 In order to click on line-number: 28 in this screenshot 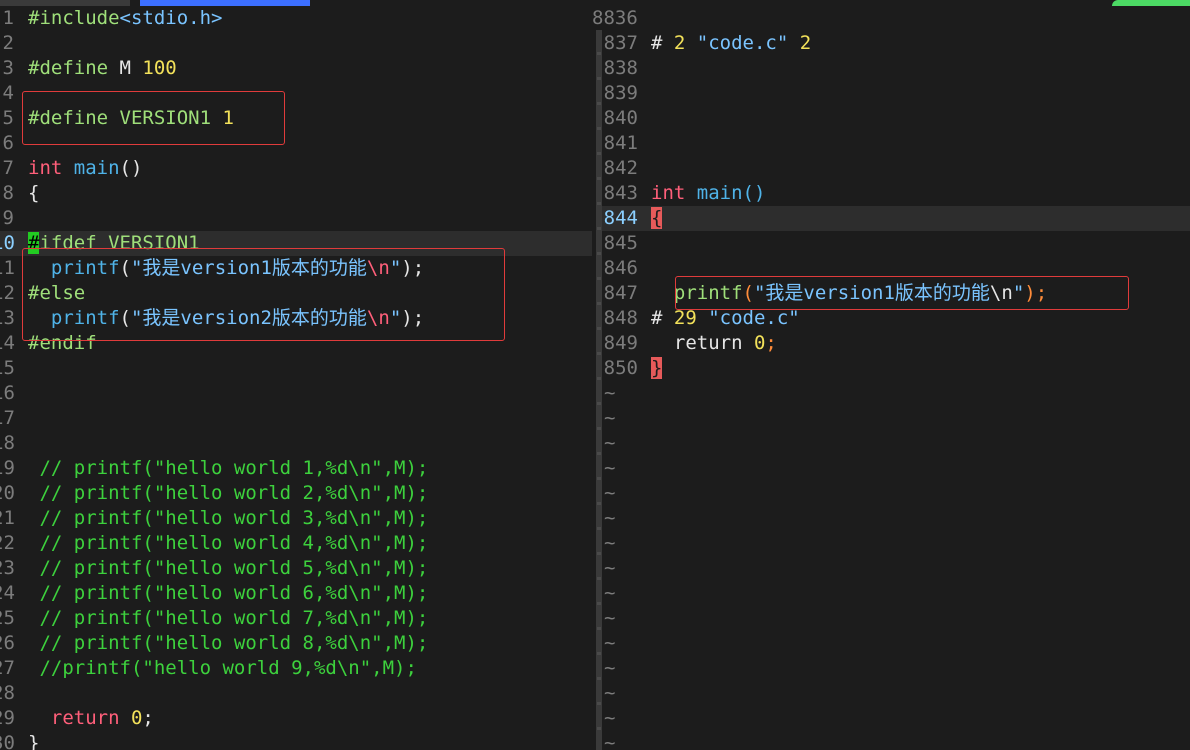, I will do `click(7, 693)`.